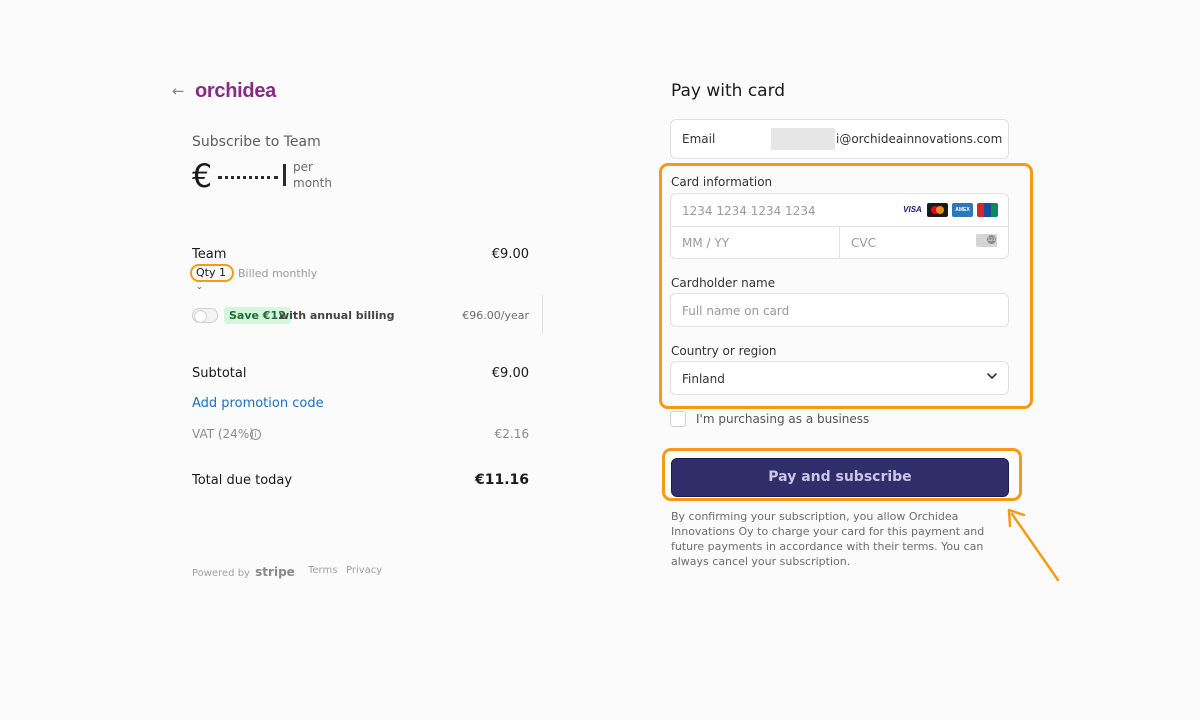  I want to click on subtotal-label: Subtotal, so click(219, 373).